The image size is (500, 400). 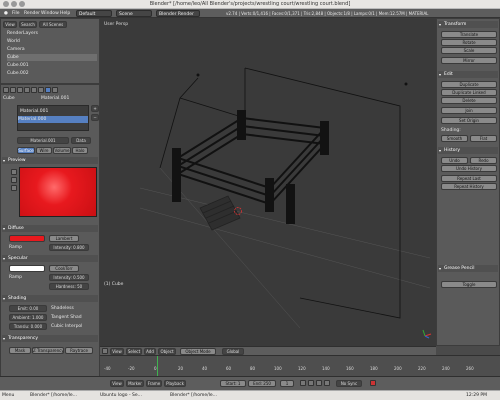 What do you see at coordinates (79, 350) in the screenshot?
I see `raytrace-transparency-button: Raytrace` at bounding box center [79, 350].